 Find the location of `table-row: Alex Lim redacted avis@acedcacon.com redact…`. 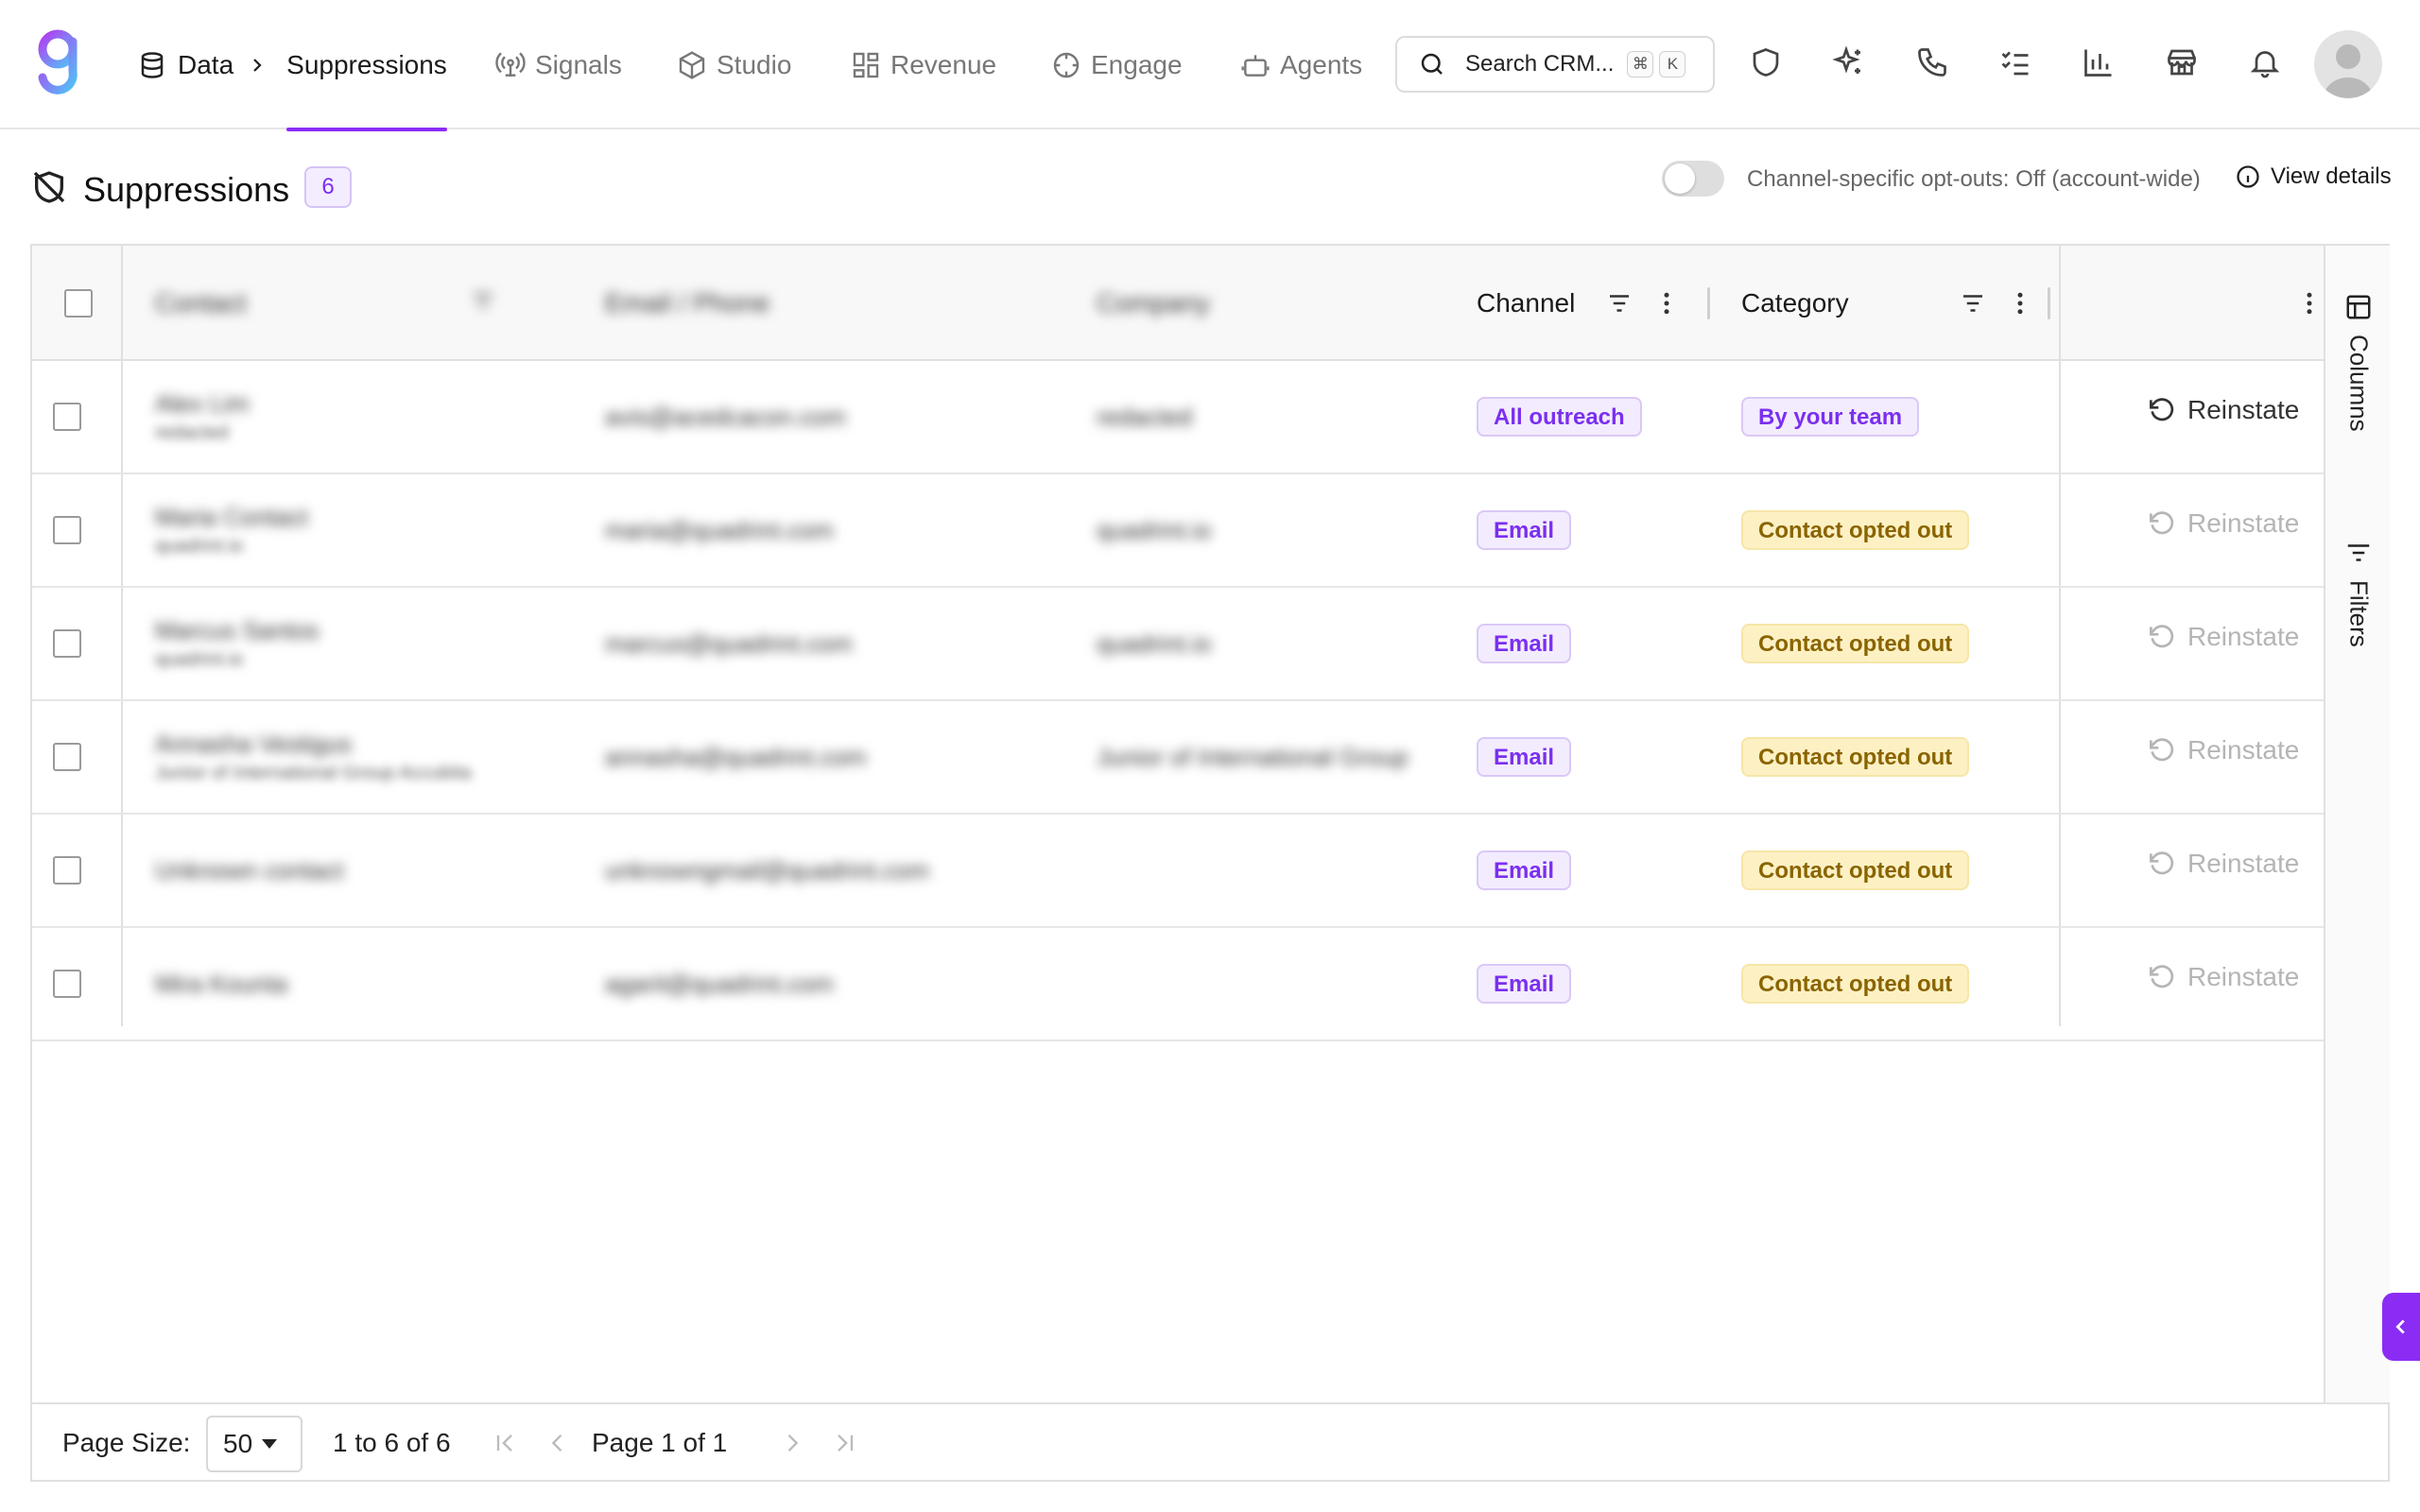

table-row: Alex Lim redacted avis@acedcacon.com redact… is located at coordinates (1178, 417).